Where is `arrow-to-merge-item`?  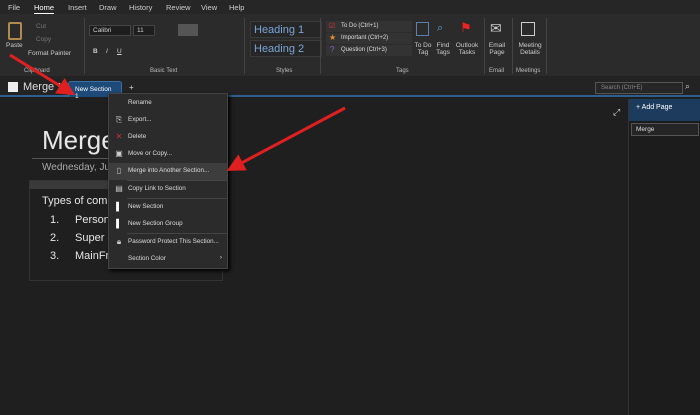
arrow-to-merge-item is located at coordinates (286, 138).